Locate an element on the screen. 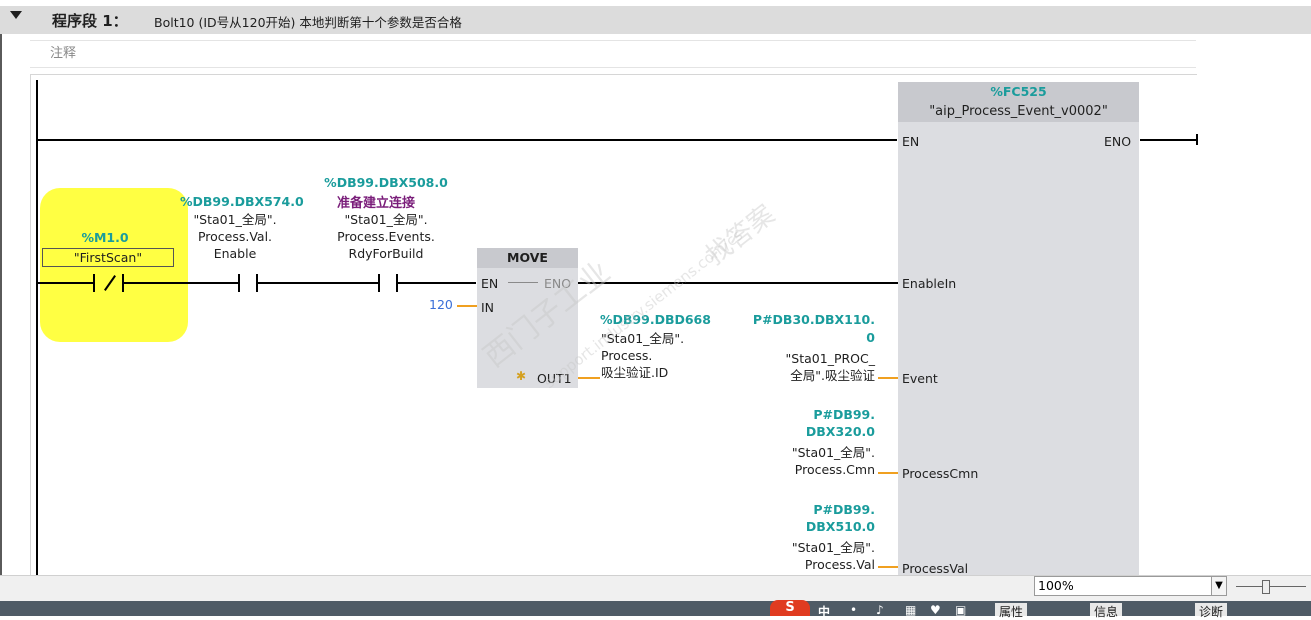  properties-label: 属性 is located at coordinates (1011, 612).